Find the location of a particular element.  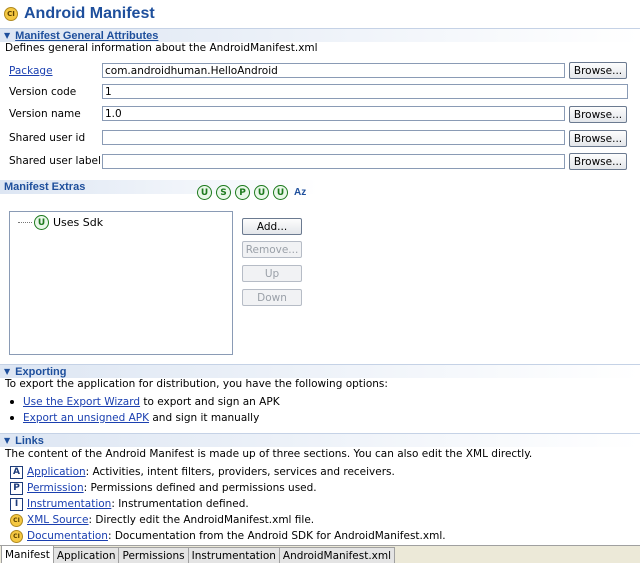

shared-user-label-label: Shared user label is located at coordinates (55, 161).